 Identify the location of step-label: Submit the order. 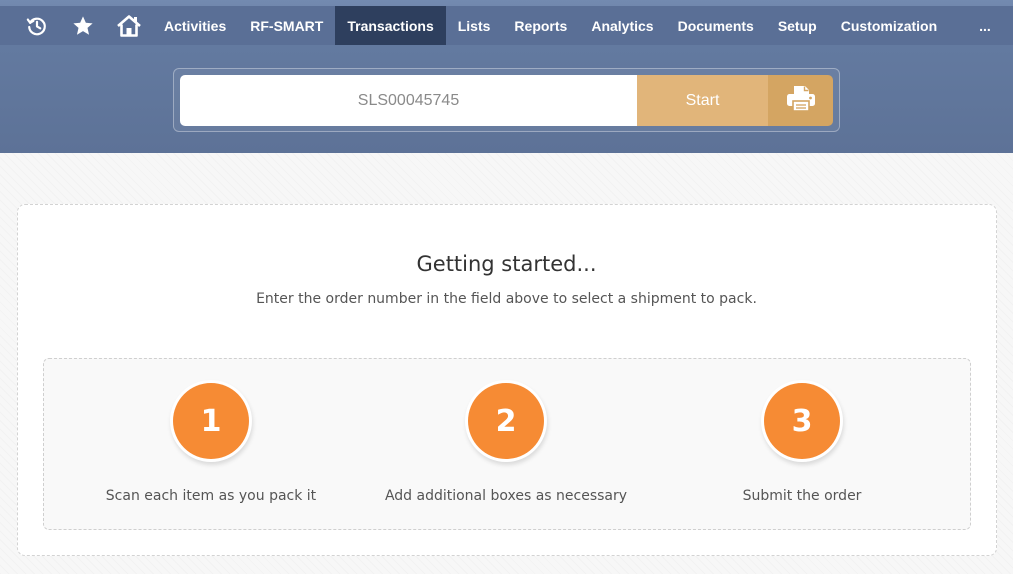
(802, 496).